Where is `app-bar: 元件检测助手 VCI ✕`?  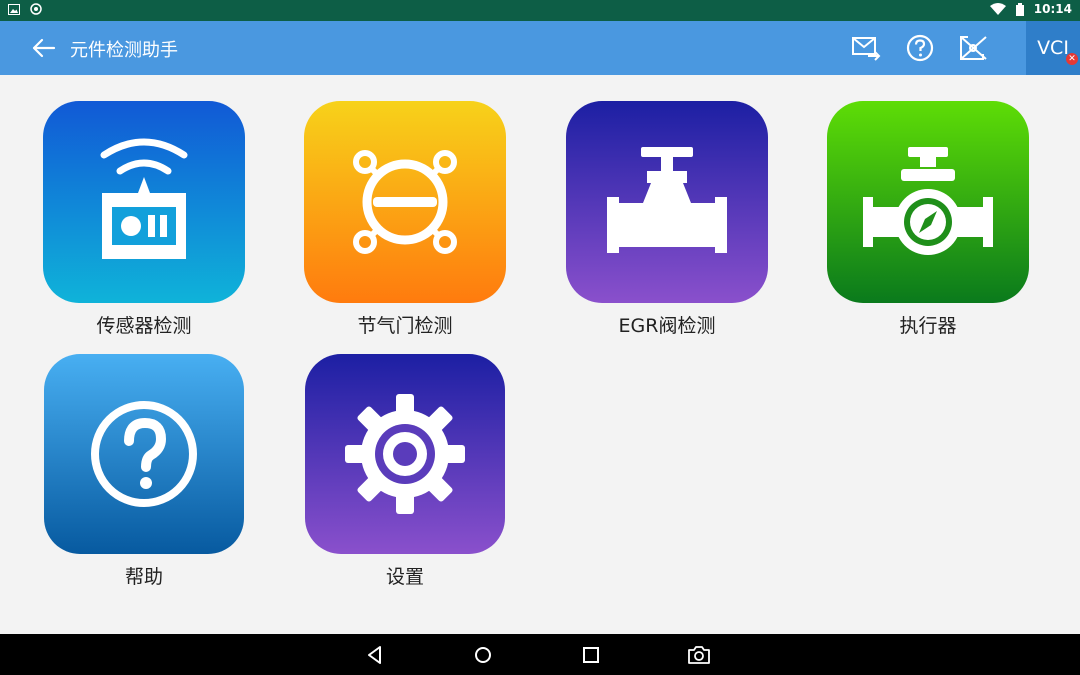
app-bar: 元件检测助手 VCI ✕ is located at coordinates (540, 48).